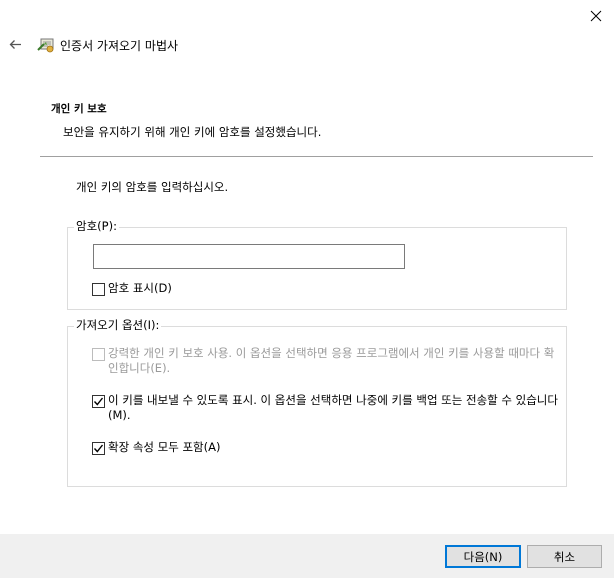  What do you see at coordinates (119, 46) in the screenshot?
I see `wizard-title: 인증서 가져오기 마법사` at bounding box center [119, 46].